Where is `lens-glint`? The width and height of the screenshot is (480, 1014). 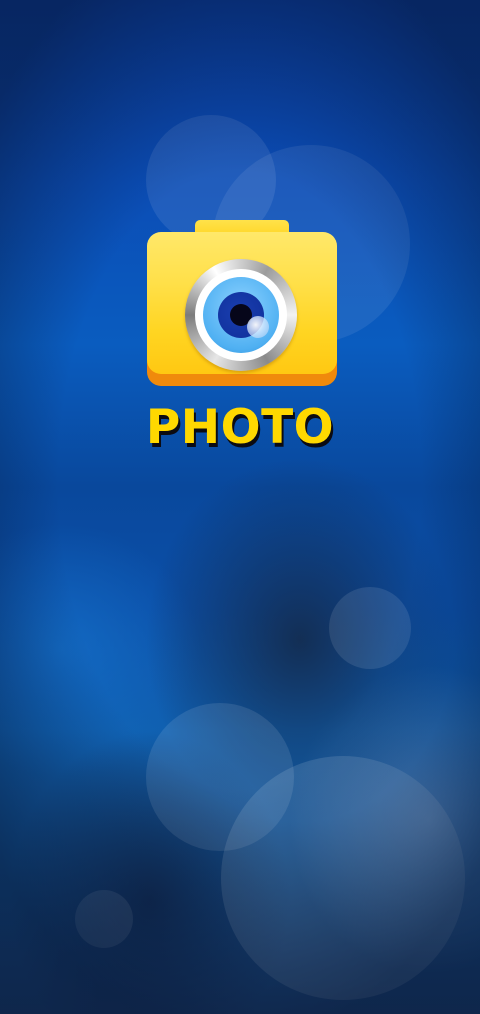
lens-glint is located at coordinates (258, 327).